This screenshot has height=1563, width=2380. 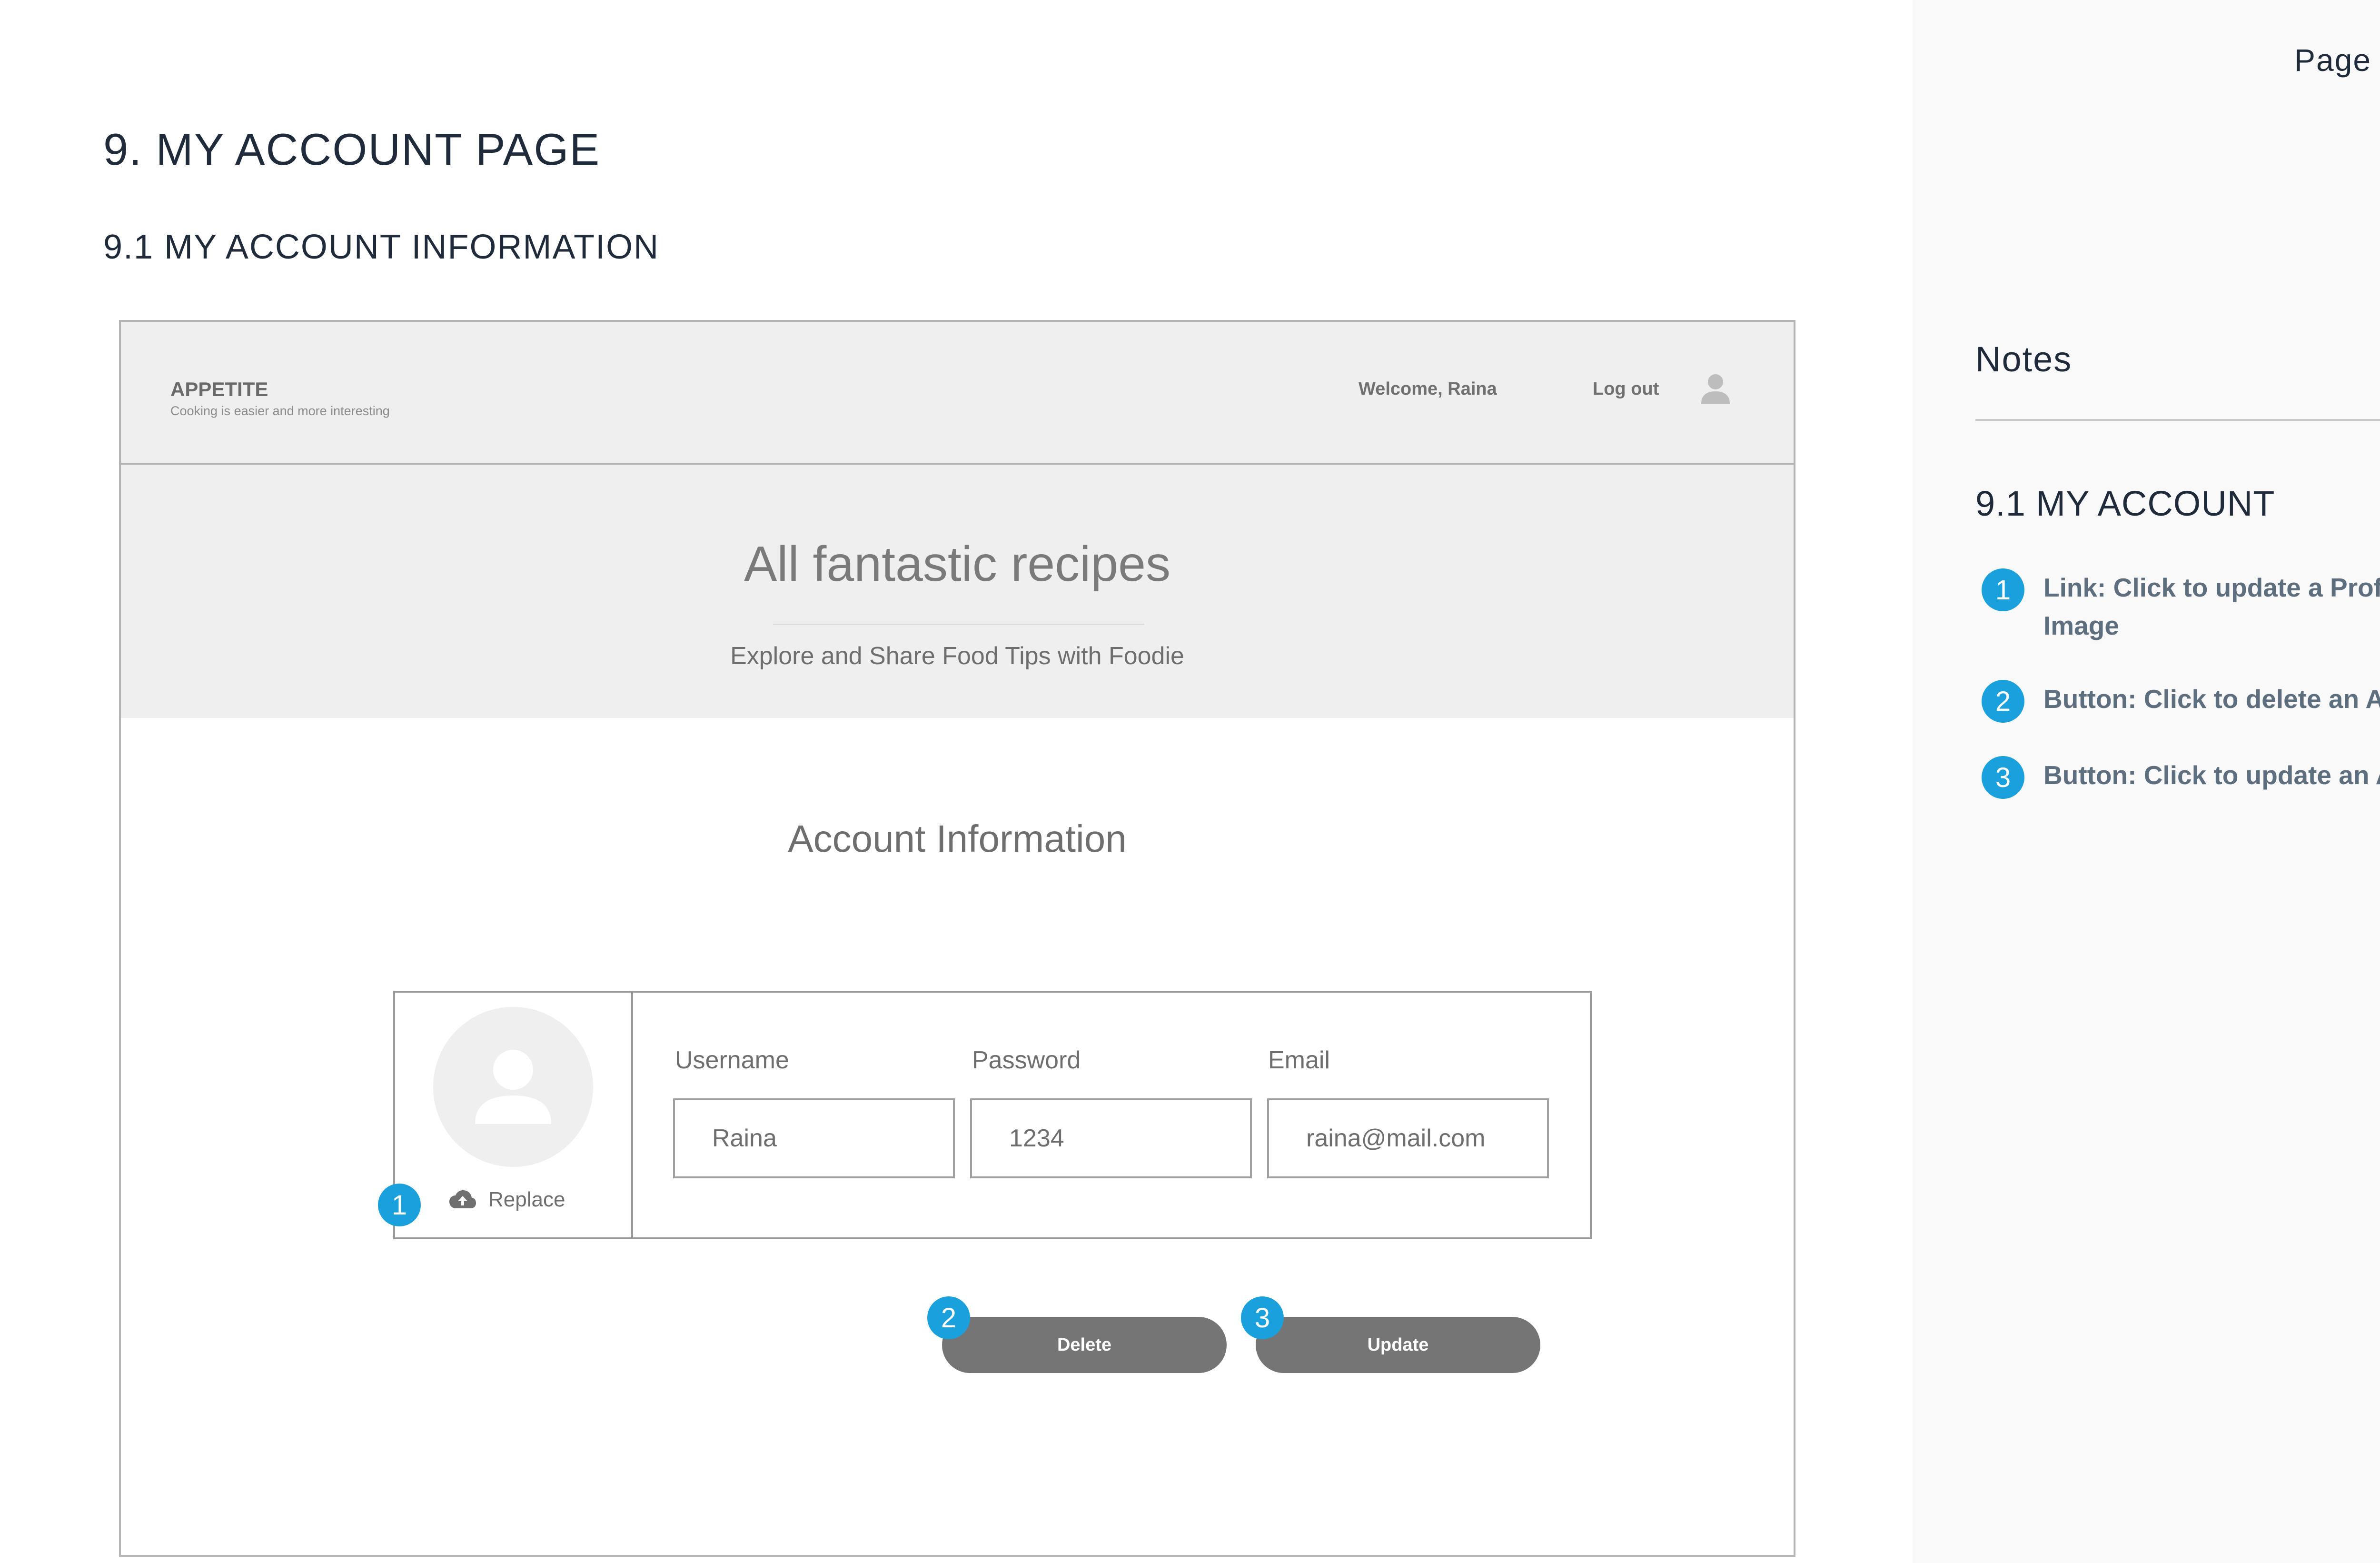 I want to click on note-badge: 1, so click(x=2003, y=589).